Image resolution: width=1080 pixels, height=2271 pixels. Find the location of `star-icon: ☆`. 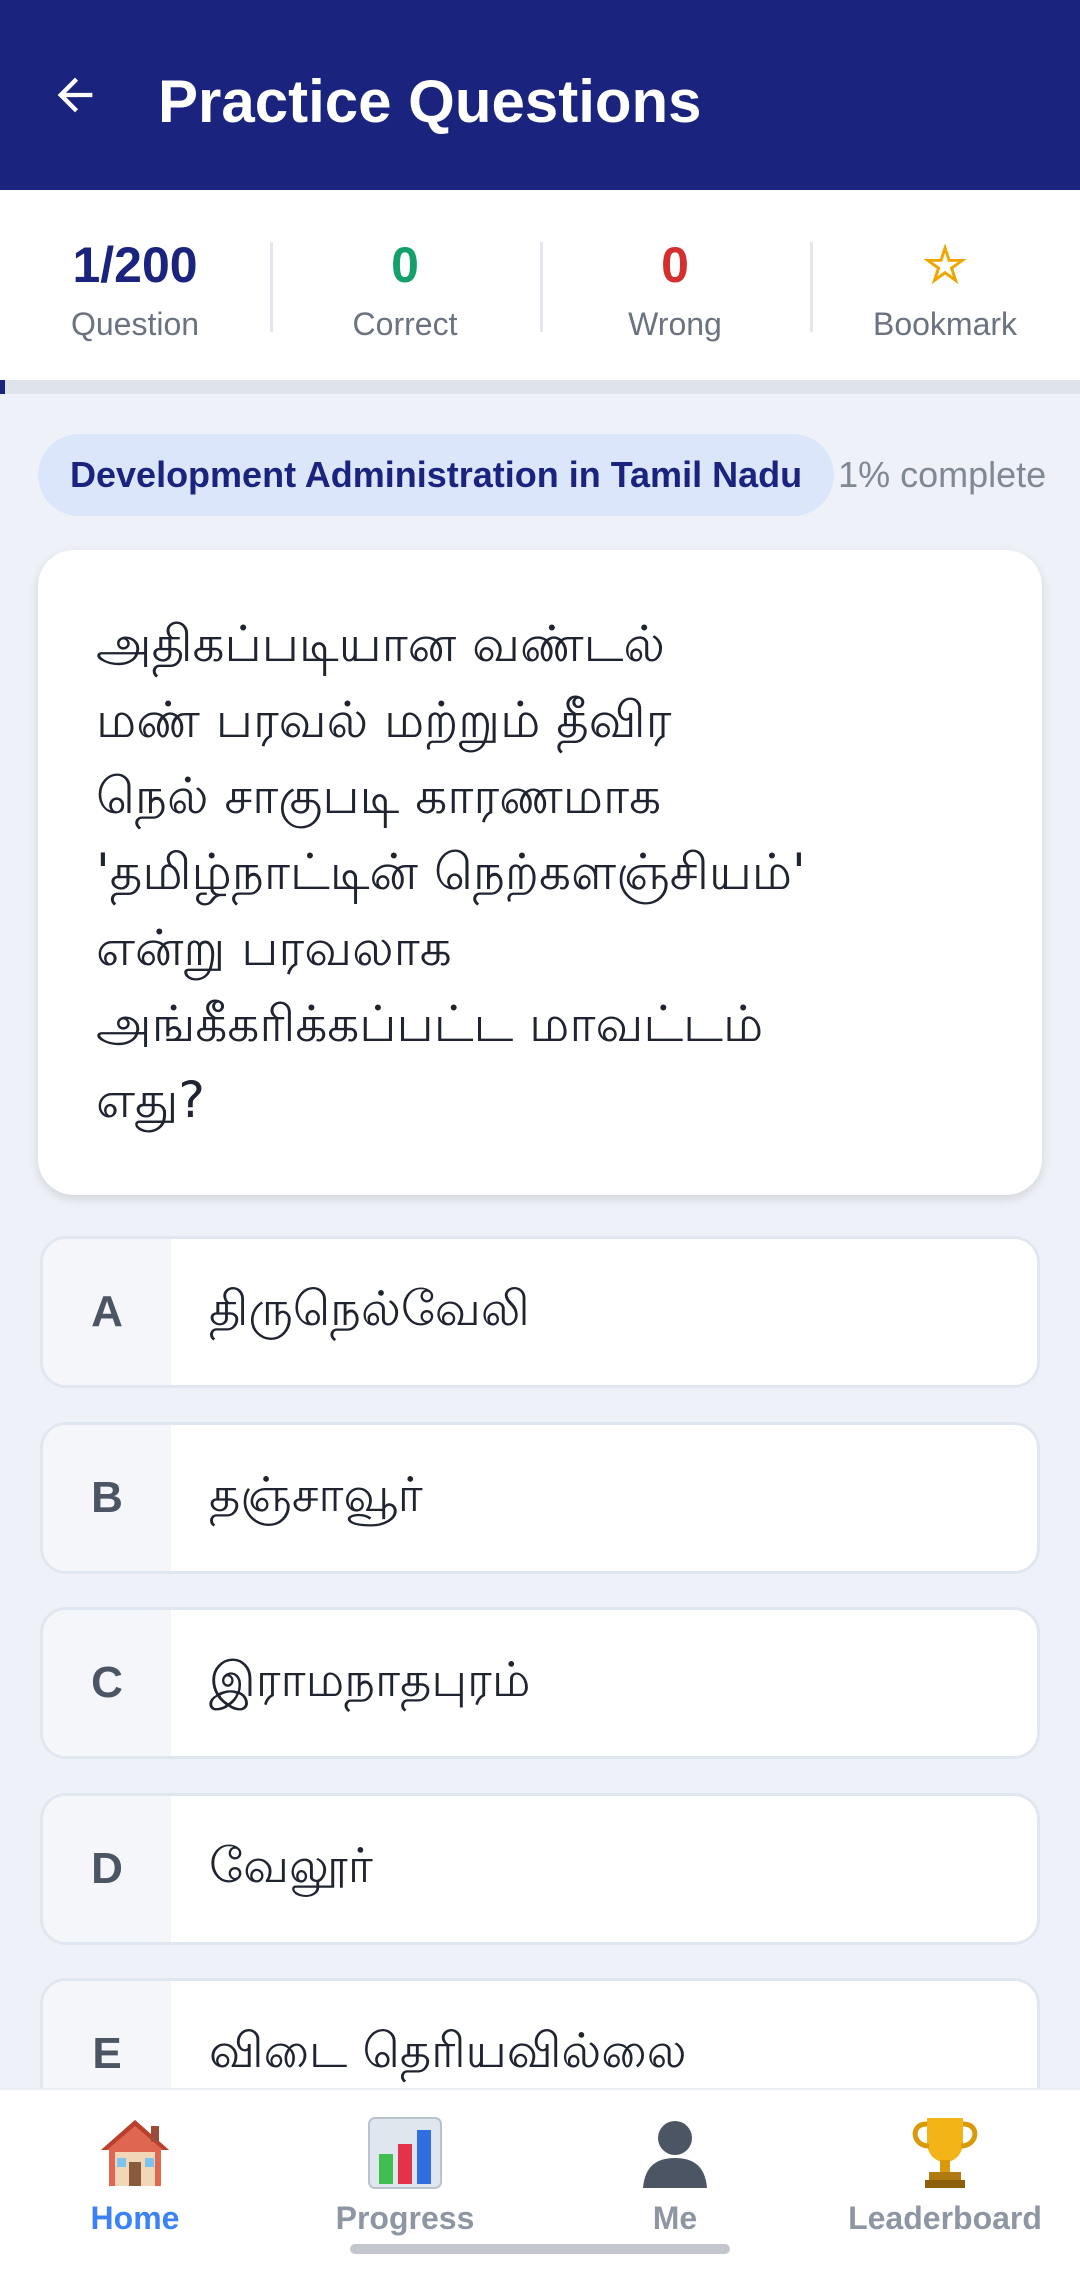

star-icon: ☆ is located at coordinates (945, 264).